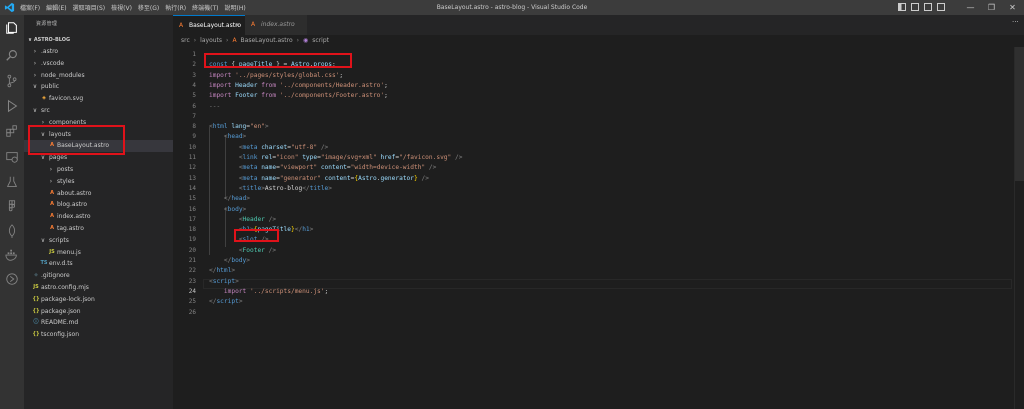  What do you see at coordinates (194, 116) in the screenshot?
I see `line-number: 7` at bounding box center [194, 116].